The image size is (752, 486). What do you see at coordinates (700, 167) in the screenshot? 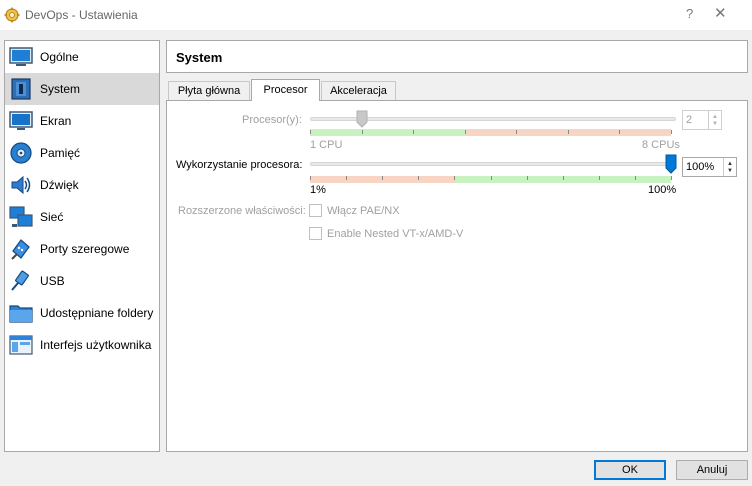
I see `execution-cap-value: 100%` at bounding box center [700, 167].